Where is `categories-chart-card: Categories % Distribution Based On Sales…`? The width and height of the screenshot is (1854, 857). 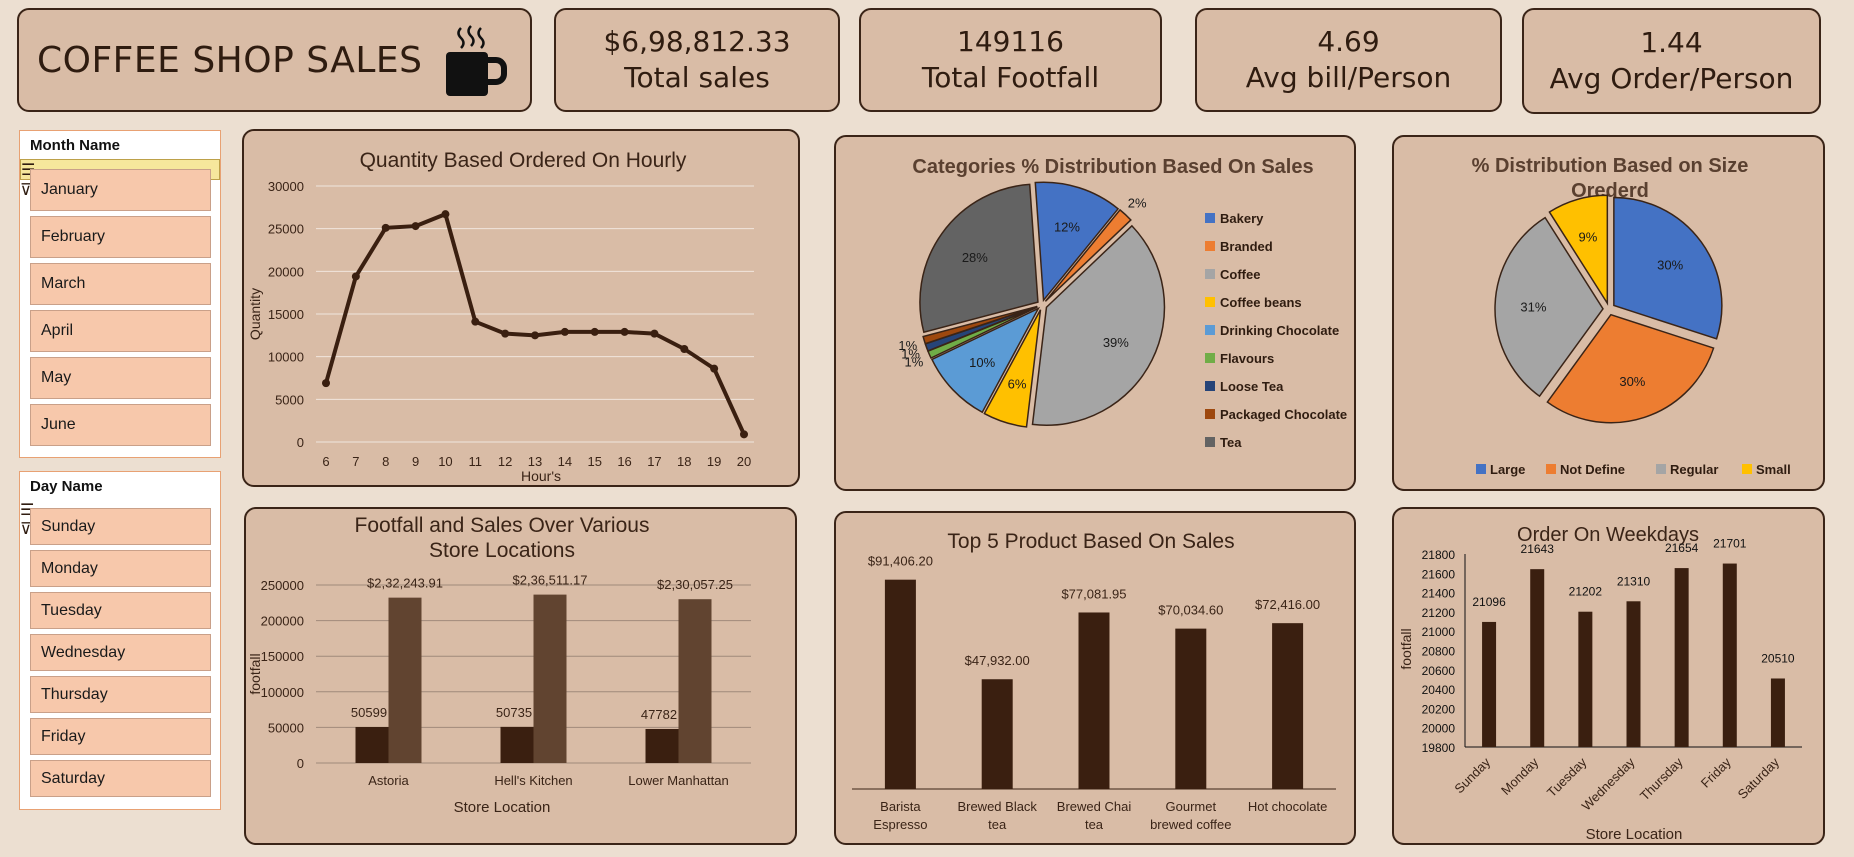
categories-chart-card: Categories % Distribution Based On Sales… is located at coordinates (1095, 313).